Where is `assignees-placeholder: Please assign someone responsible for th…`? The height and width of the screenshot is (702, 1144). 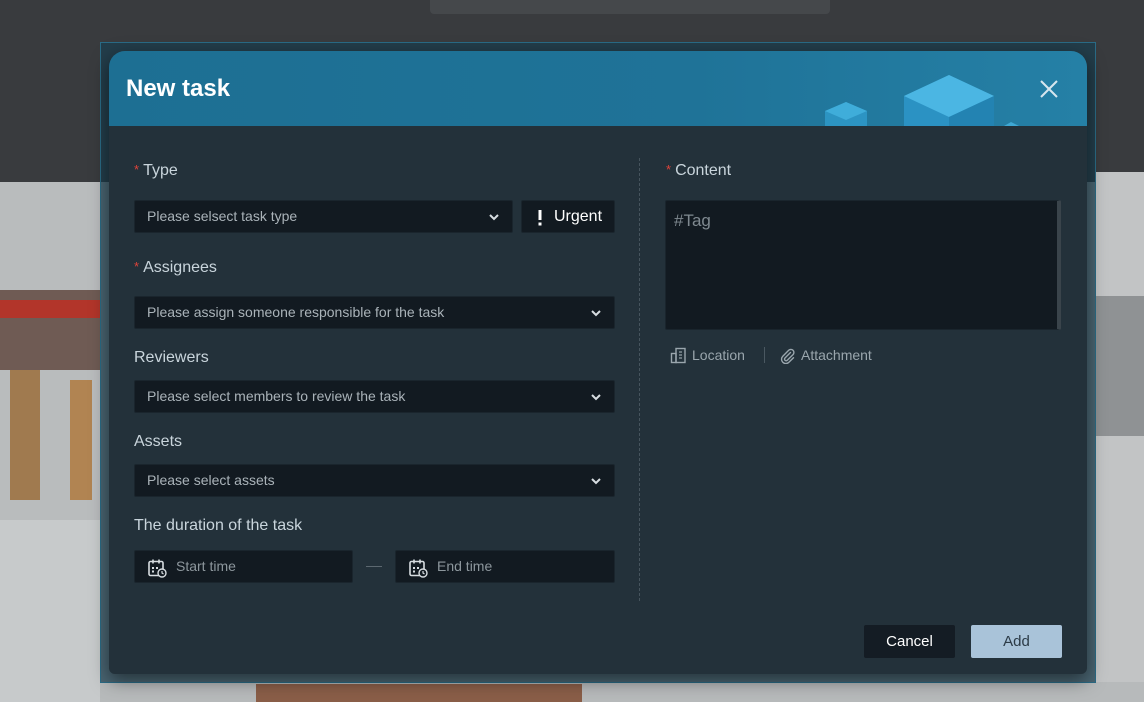
assignees-placeholder: Please assign someone responsible for th… is located at coordinates (296, 312).